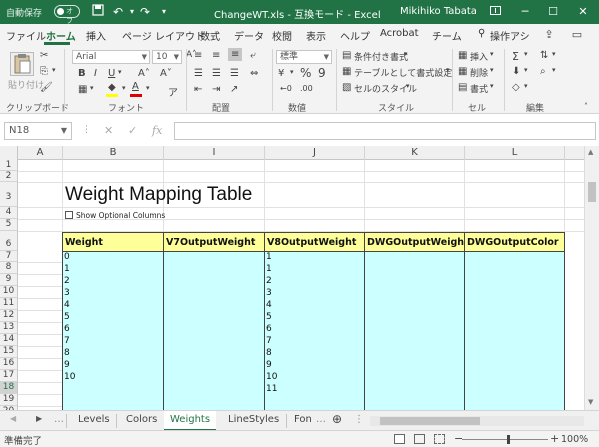 The image size is (599, 447). I want to click on currency-dropdown-icon: ▾, so click(292, 72).